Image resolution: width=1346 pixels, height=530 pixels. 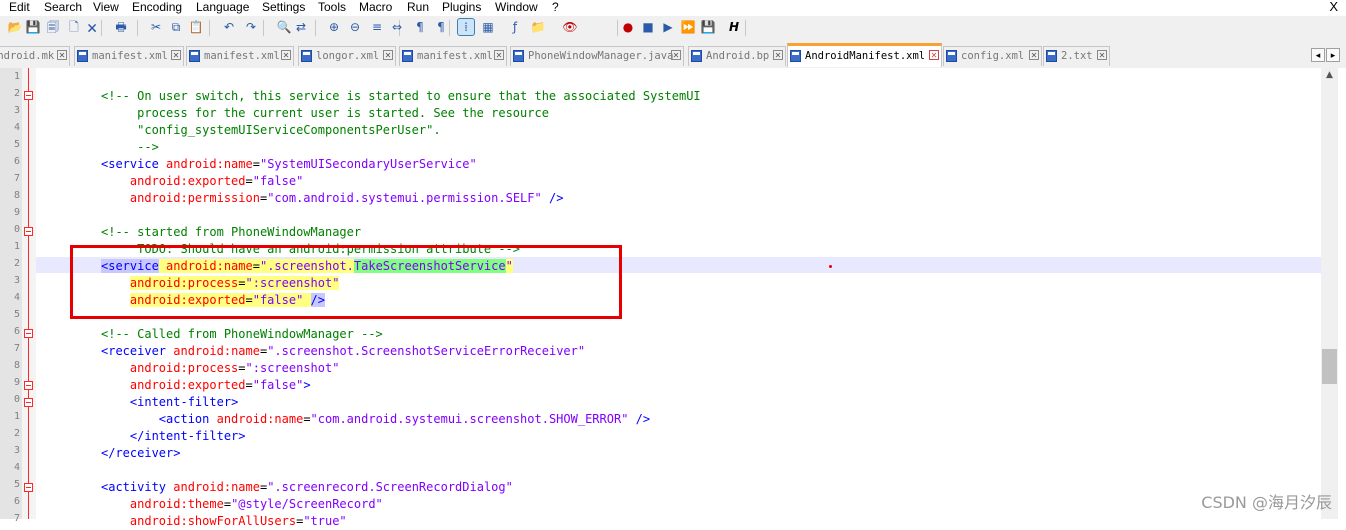 What do you see at coordinates (1329, 293) in the screenshot?
I see `vertical-scrollbar: ▲` at bounding box center [1329, 293].